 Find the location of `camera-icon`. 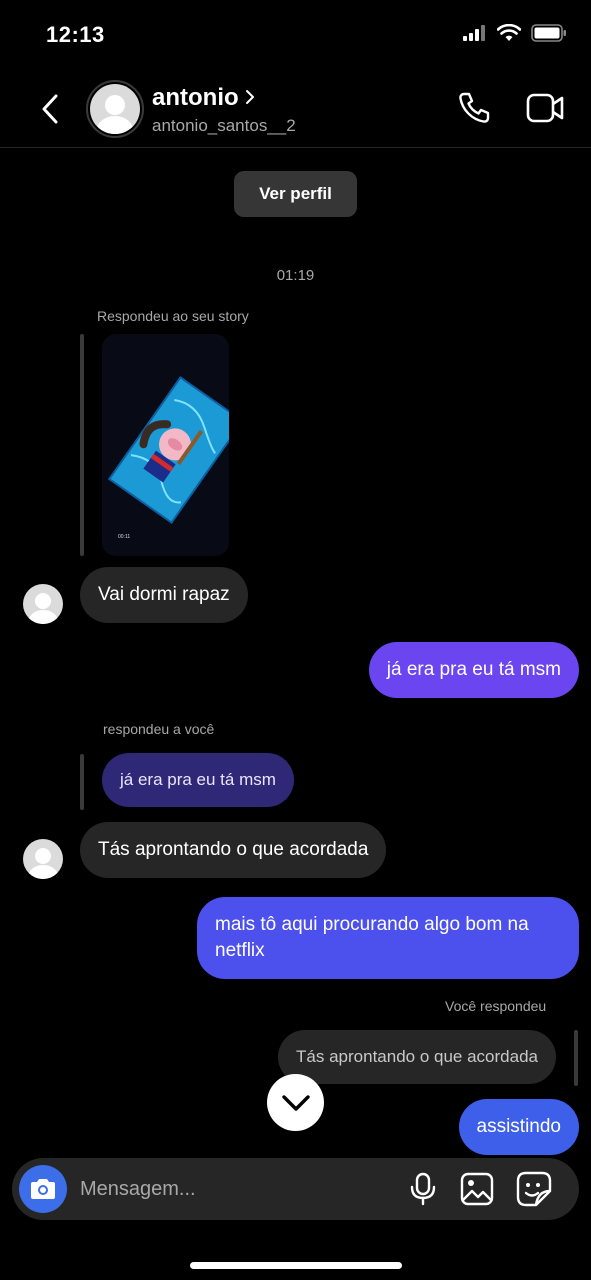

camera-icon is located at coordinates (43, 1189).